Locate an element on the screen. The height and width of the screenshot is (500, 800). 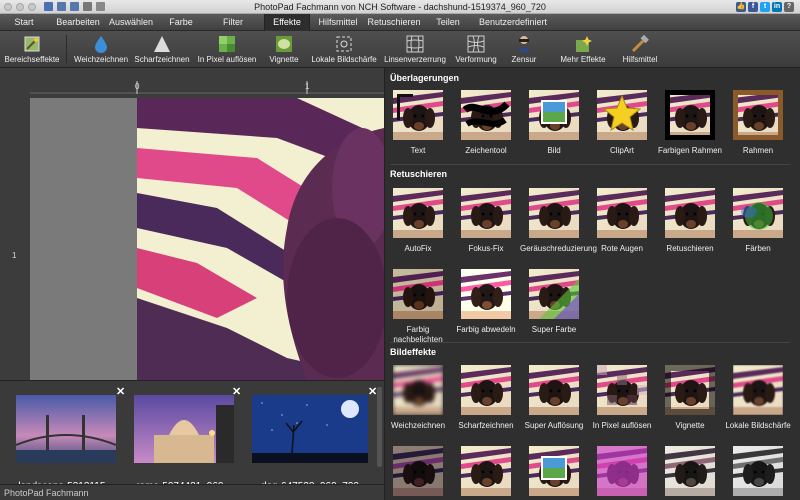
menu-hilfsmittel: Hilfsmittel is located at coordinates (338, 22).